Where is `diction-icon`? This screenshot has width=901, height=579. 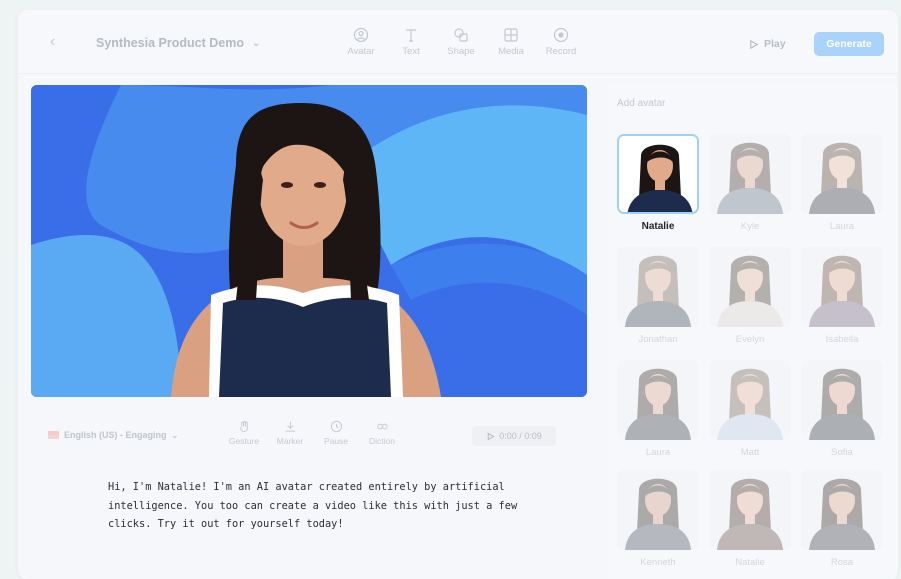 diction-icon is located at coordinates (382, 426).